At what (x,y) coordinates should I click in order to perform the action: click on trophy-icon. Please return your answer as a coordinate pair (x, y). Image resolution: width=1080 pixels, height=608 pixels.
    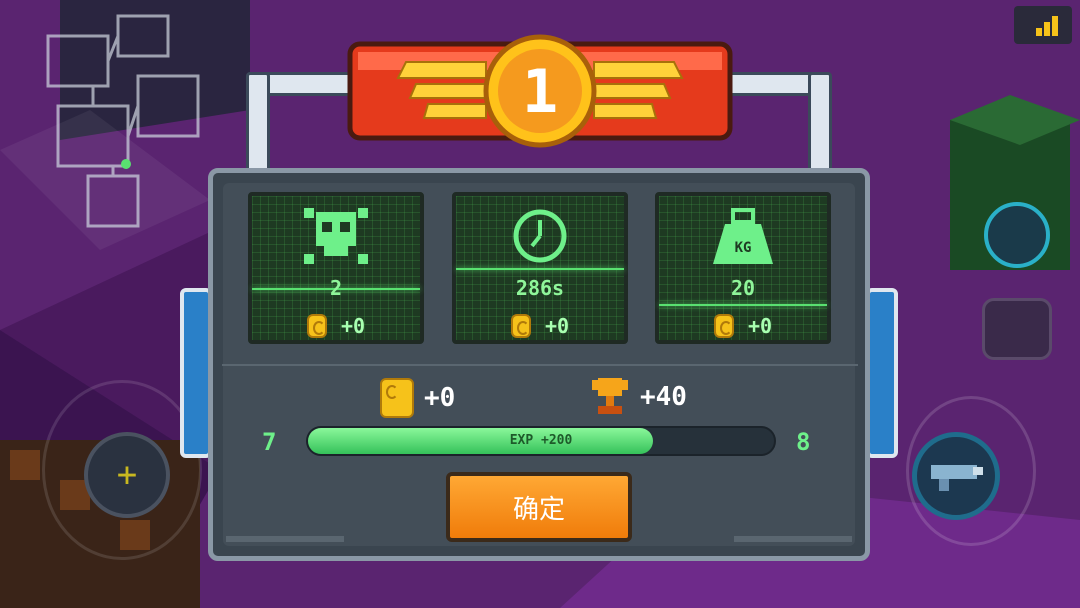
    Looking at the image, I should click on (610, 396).